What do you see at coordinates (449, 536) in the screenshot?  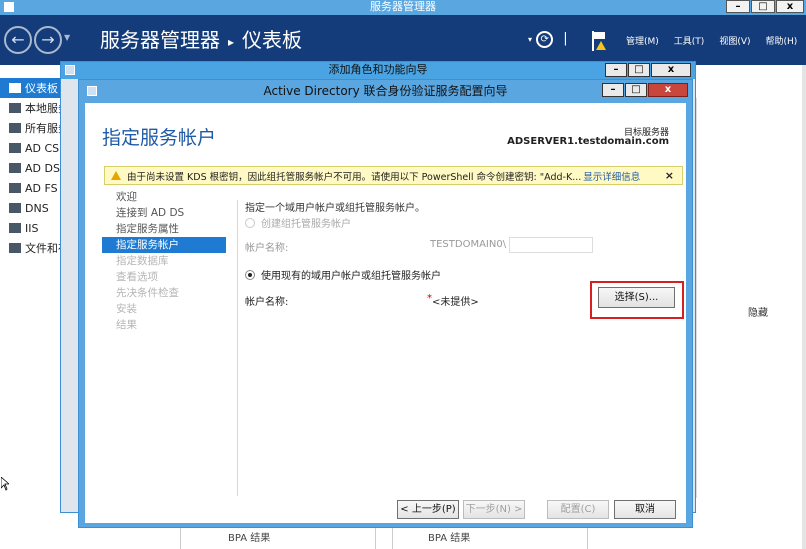 I see `bpa-results-right: BPA 结果` at bounding box center [449, 536].